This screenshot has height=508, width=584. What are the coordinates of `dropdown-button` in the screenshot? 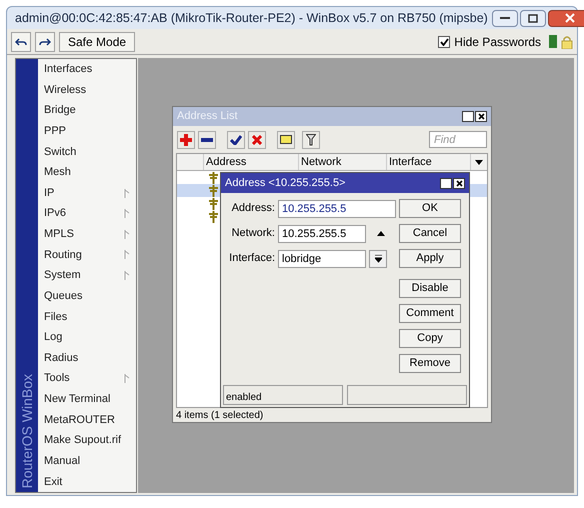 It's located at (378, 259).